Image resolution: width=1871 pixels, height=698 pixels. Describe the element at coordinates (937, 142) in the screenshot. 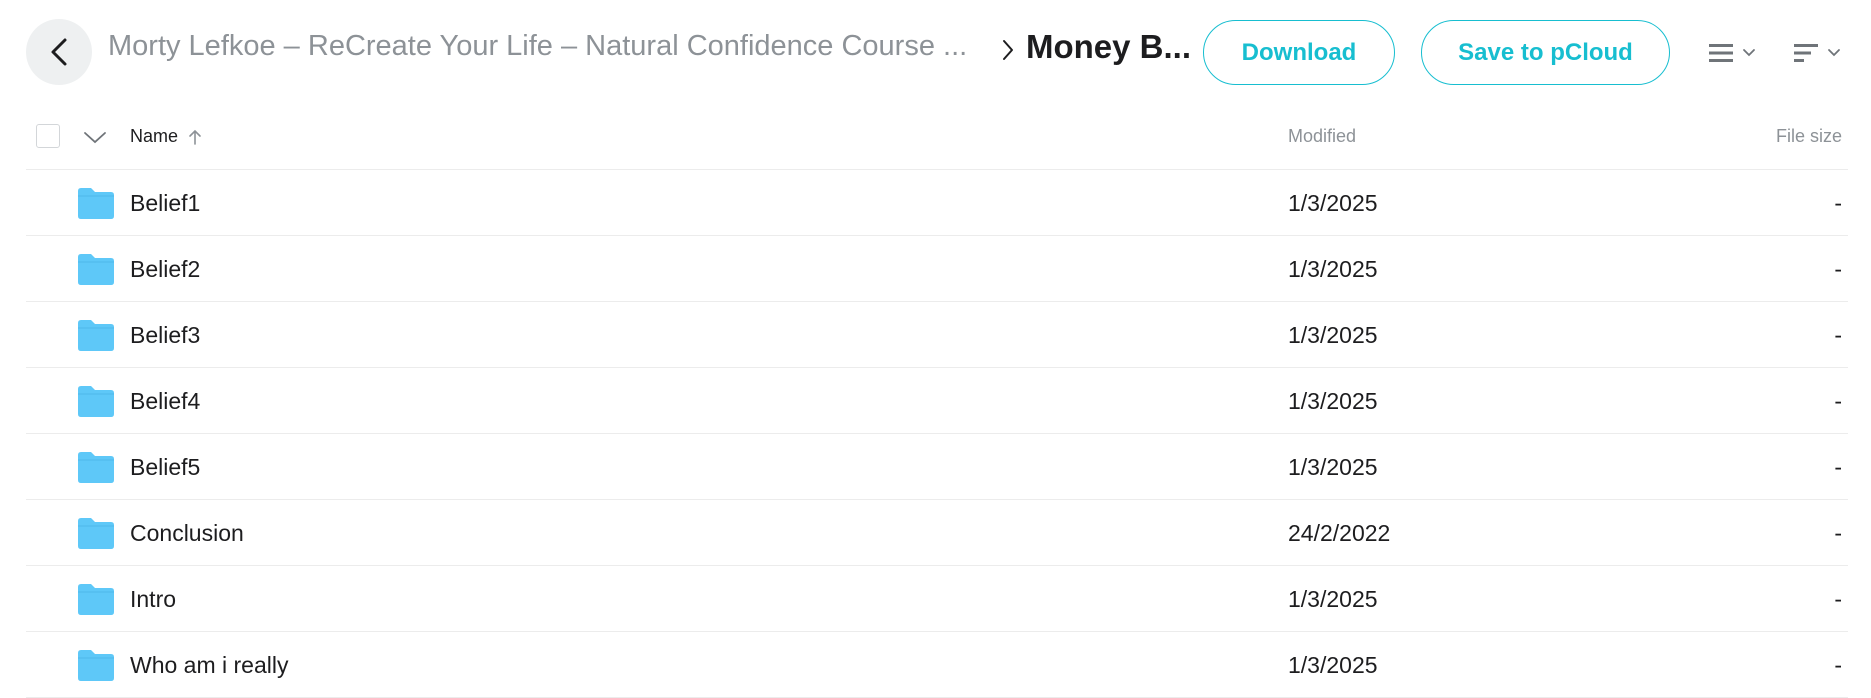

I see `table-header: Name Modified File size` at that location.